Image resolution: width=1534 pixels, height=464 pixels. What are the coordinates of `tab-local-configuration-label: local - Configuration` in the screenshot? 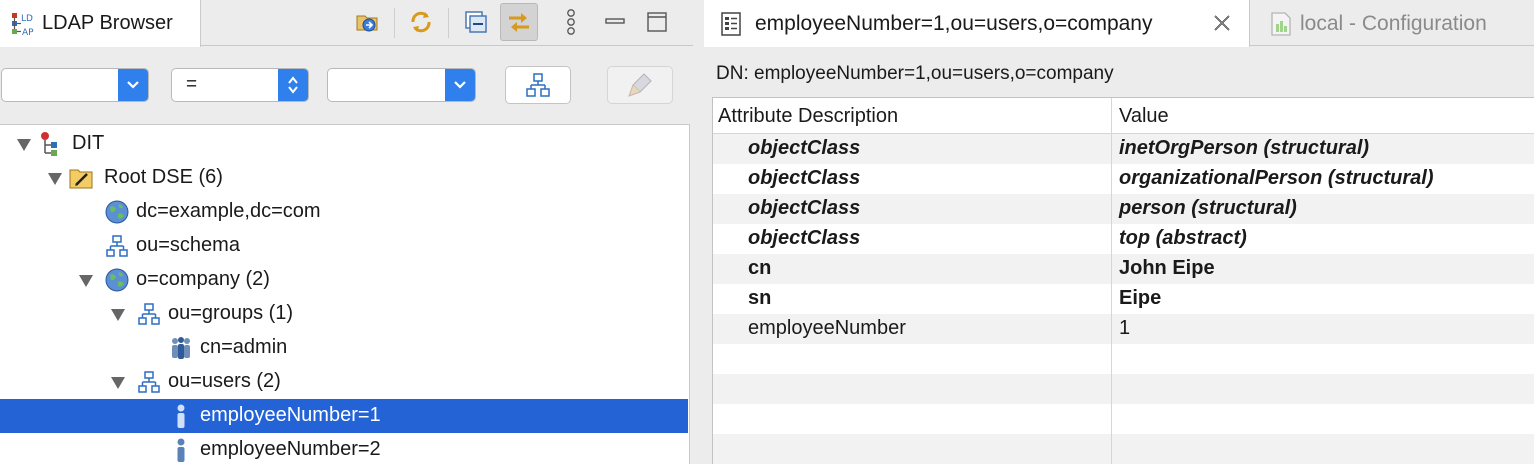 It's located at (1393, 23).